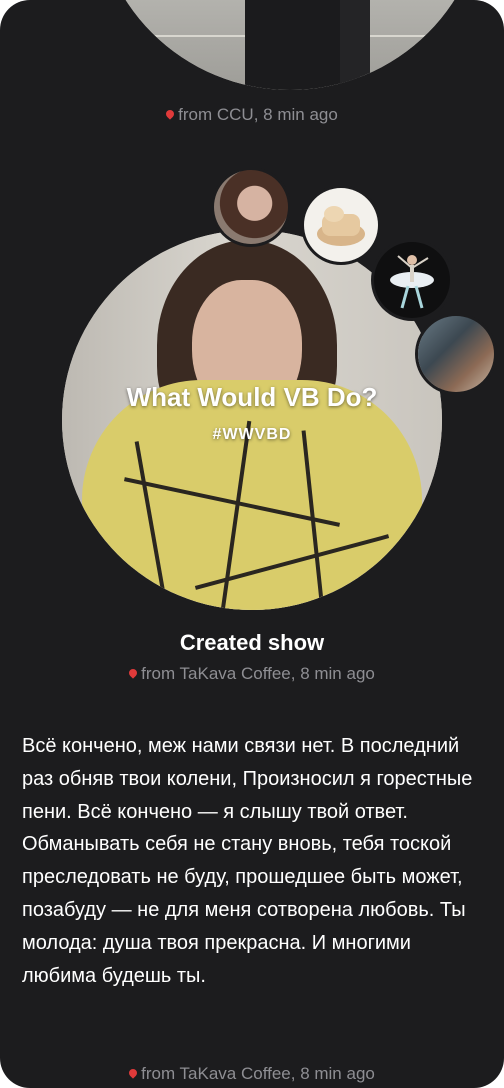  I want to click on show-post-title: Created show, so click(252, 642).